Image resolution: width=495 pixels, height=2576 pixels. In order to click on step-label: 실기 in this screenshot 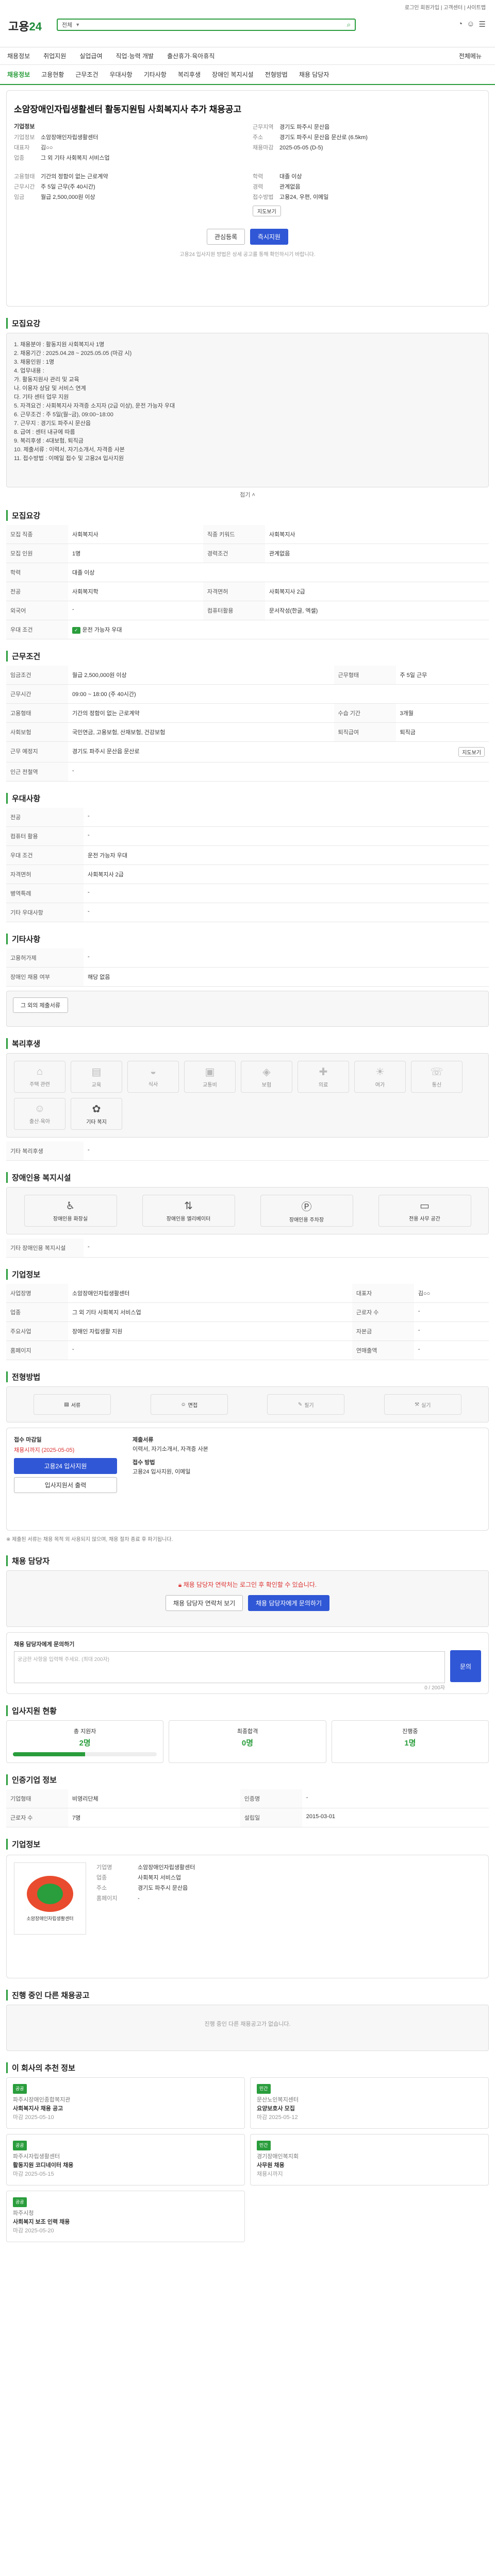, I will do `click(426, 1405)`.